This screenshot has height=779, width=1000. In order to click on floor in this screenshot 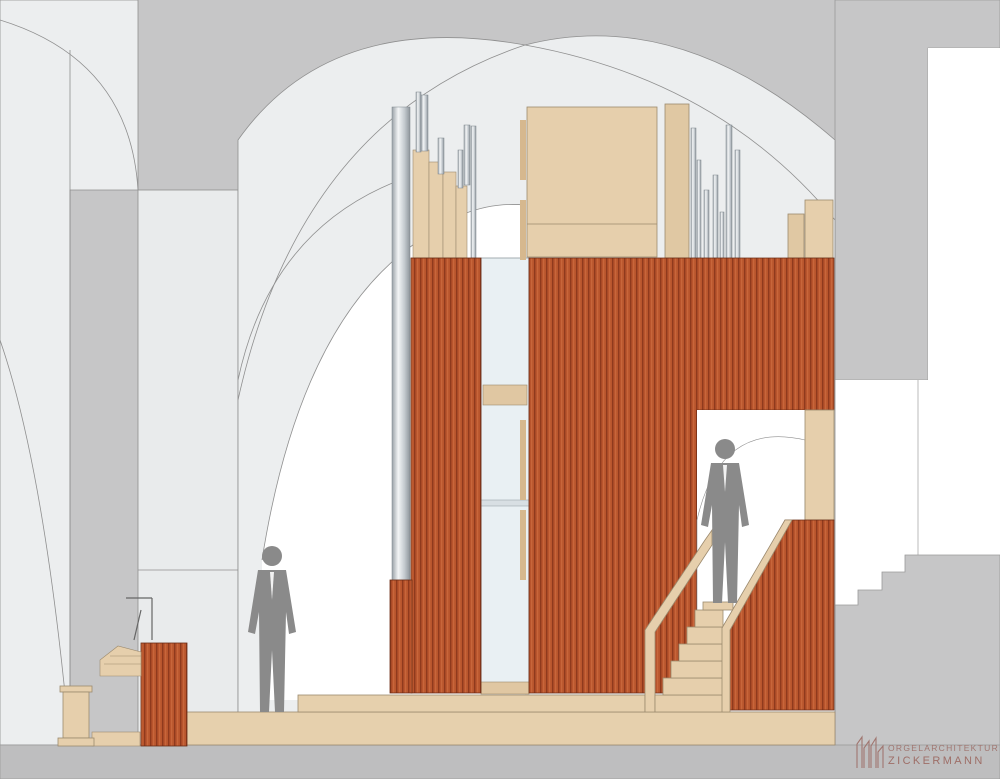, I will do `click(500, 761)`.